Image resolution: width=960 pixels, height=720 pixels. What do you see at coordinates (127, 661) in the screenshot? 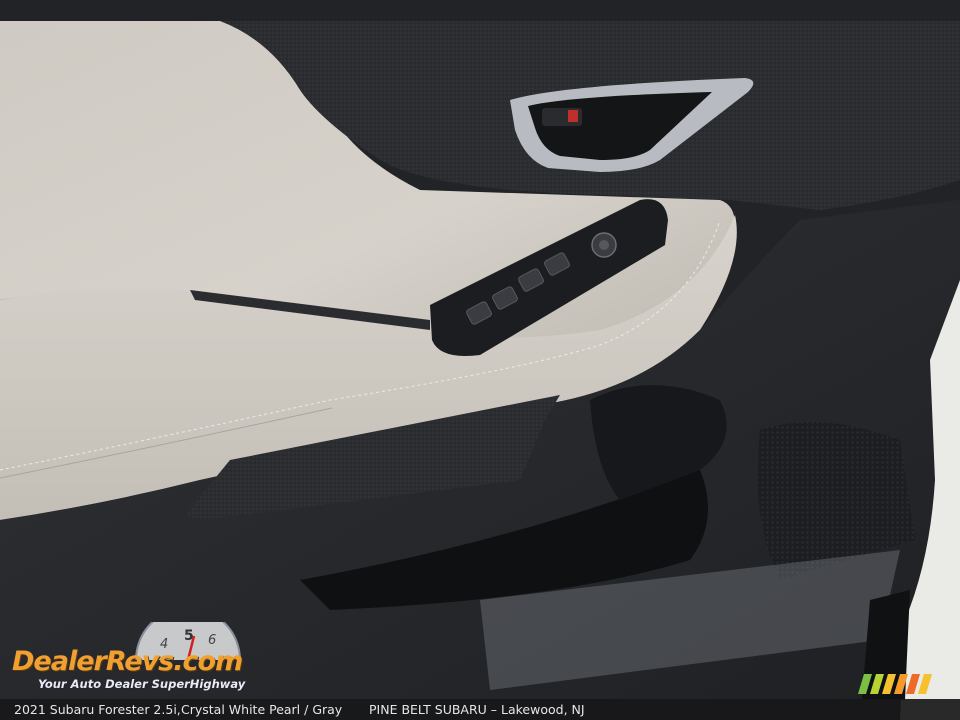
I see `logo-text: DealerRevs.com` at bounding box center [127, 661].